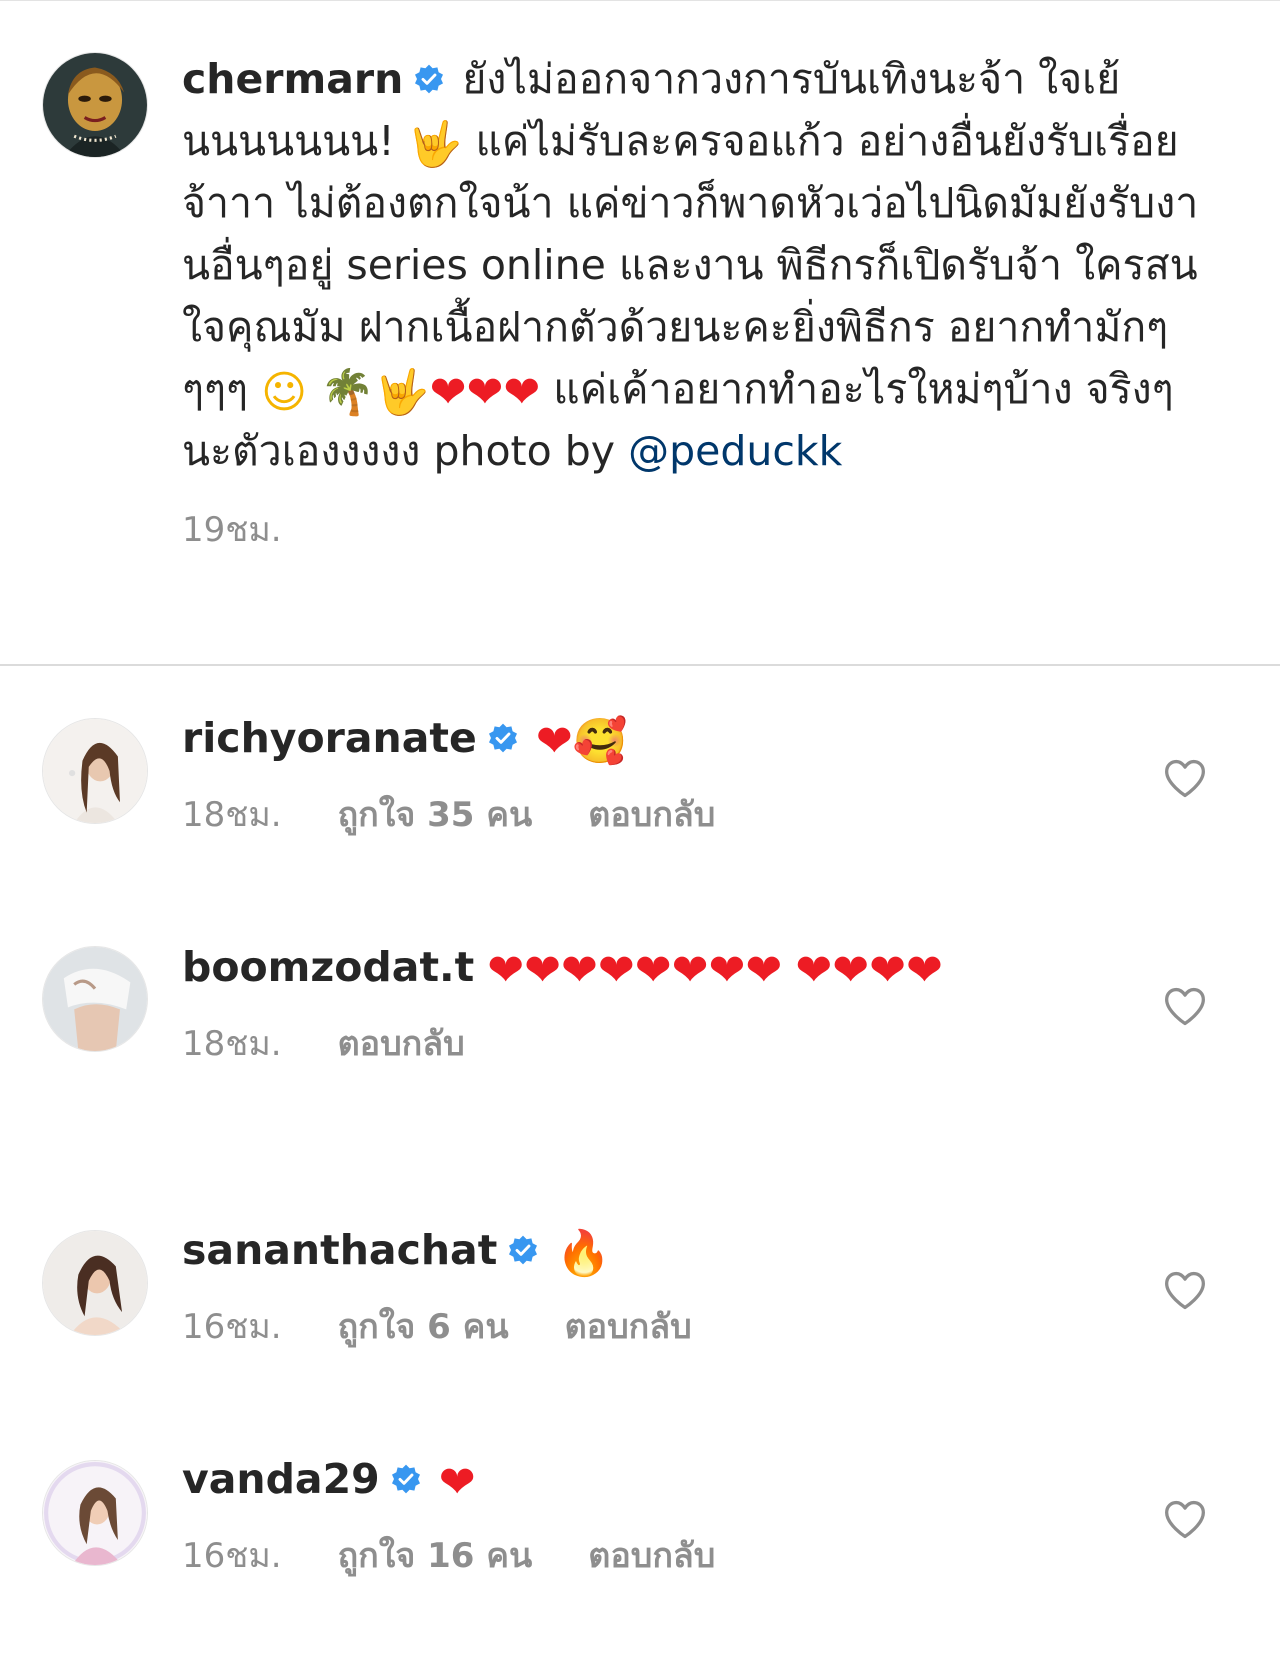 Image resolution: width=1280 pixels, height=1672 pixels. What do you see at coordinates (423, 1327) in the screenshot?
I see `likes-count: ถูกใจ 6 คน` at bounding box center [423, 1327].